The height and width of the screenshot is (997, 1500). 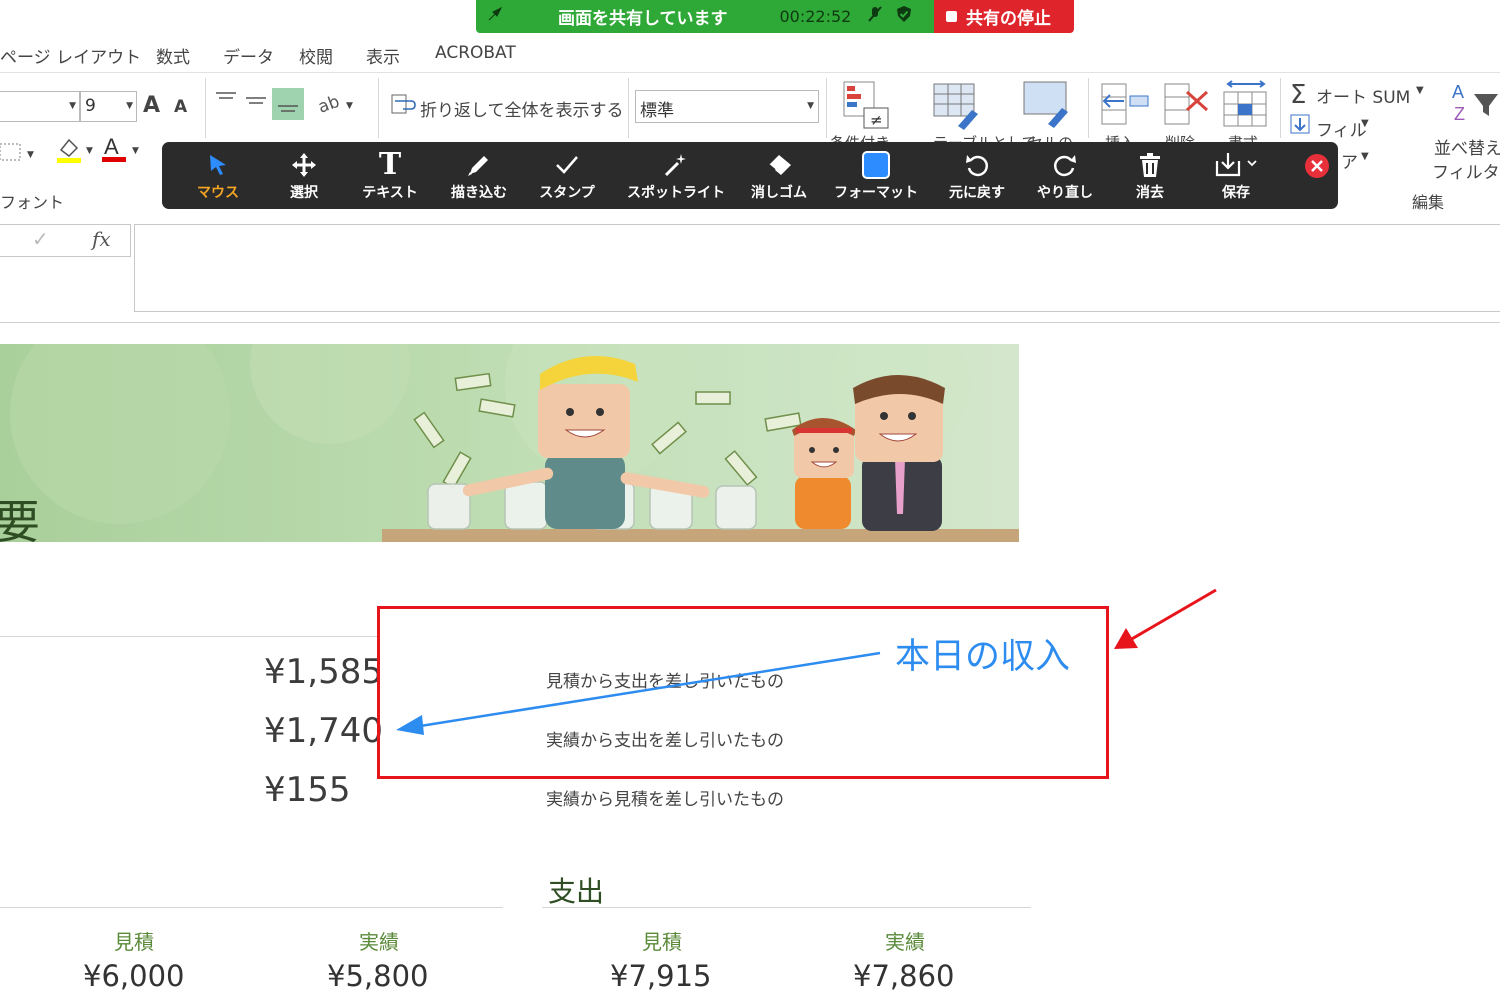 I want to click on expense-right-estimate-value: ¥7,915, so click(x=661, y=976).